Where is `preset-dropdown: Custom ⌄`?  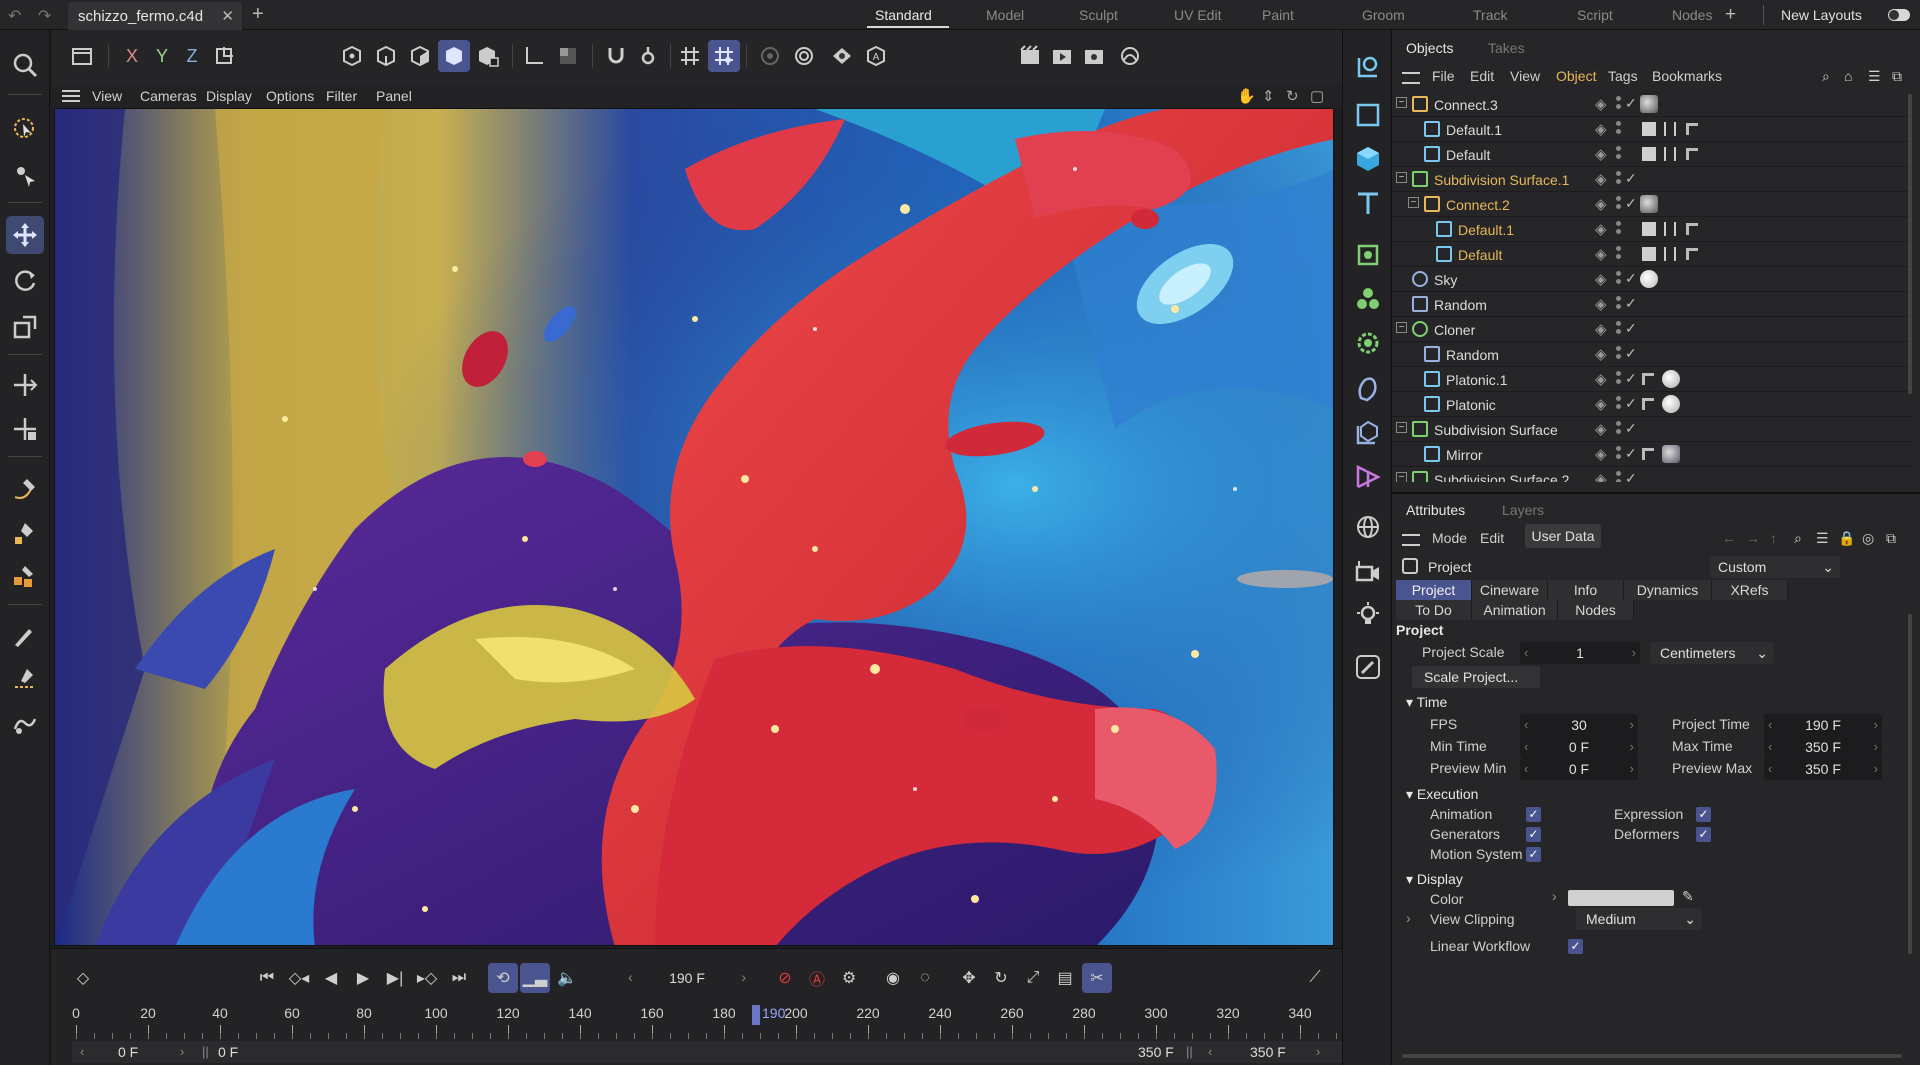 preset-dropdown: Custom ⌄ is located at coordinates (1775, 567).